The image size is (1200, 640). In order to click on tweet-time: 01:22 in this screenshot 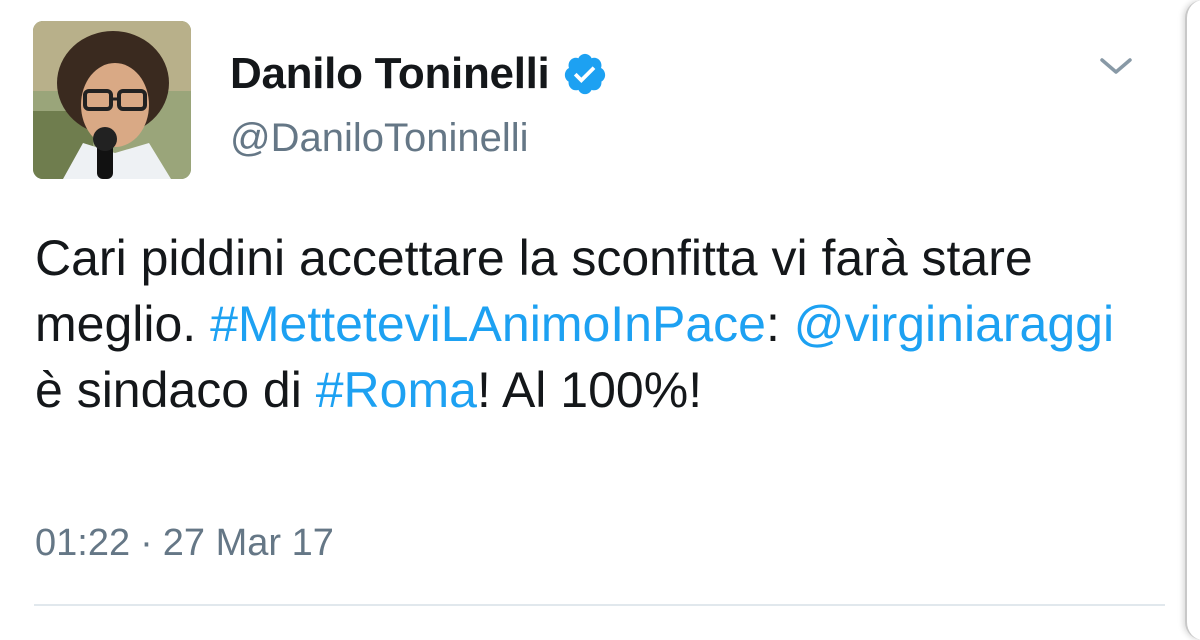, I will do `click(83, 543)`.